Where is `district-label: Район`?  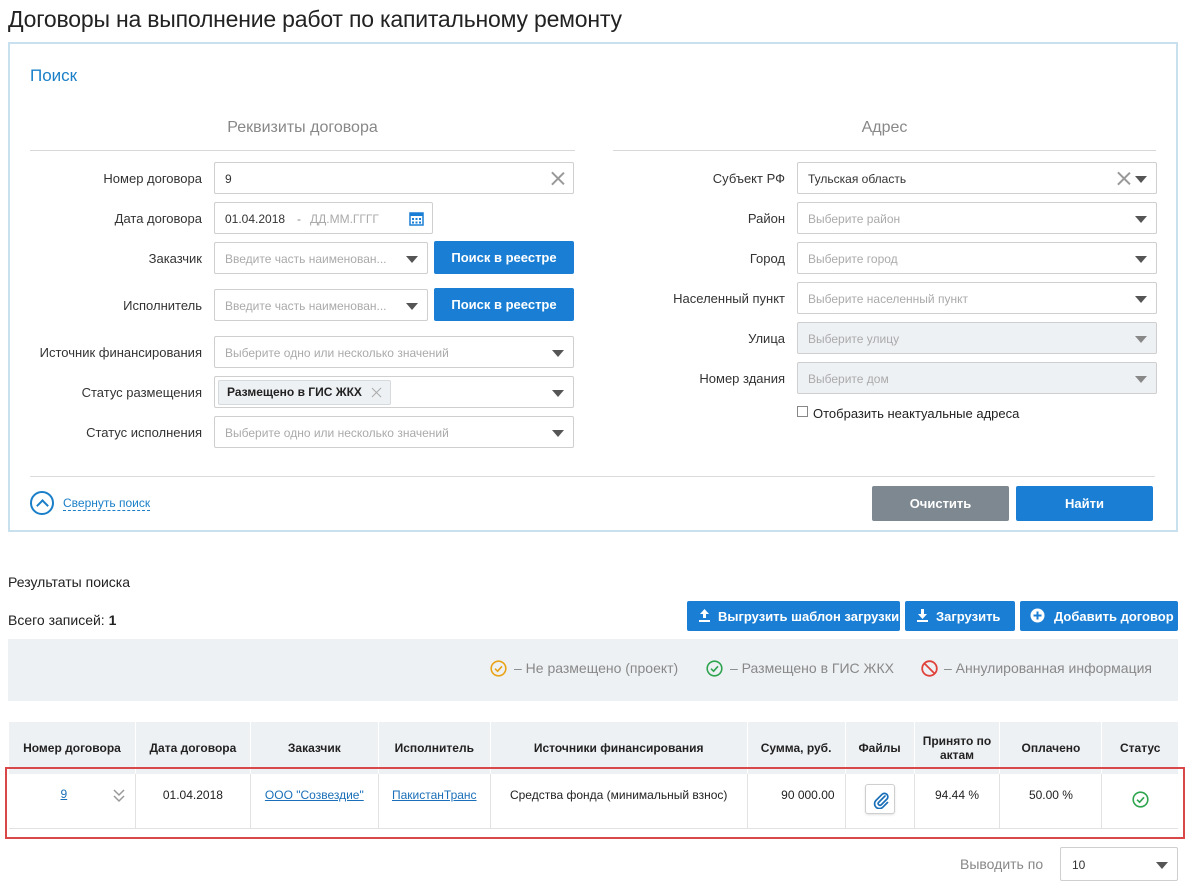 district-label: Район is located at coordinates (766, 218).